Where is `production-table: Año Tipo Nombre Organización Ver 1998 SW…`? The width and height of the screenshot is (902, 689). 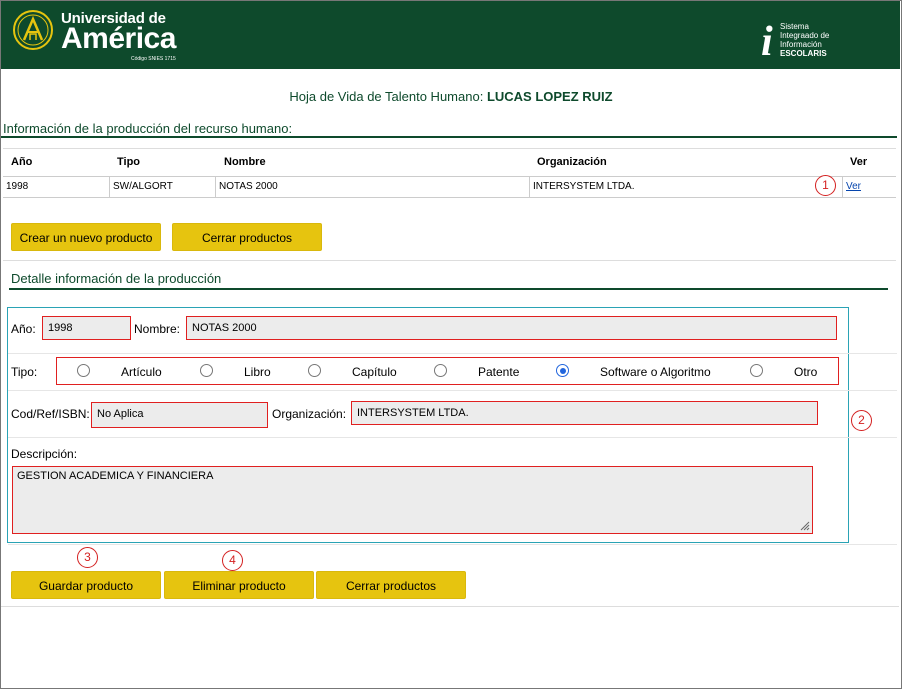 production-table: Año Tipo Nombre Organización Ver 1998 SW… is located at coordinates (449, 173).